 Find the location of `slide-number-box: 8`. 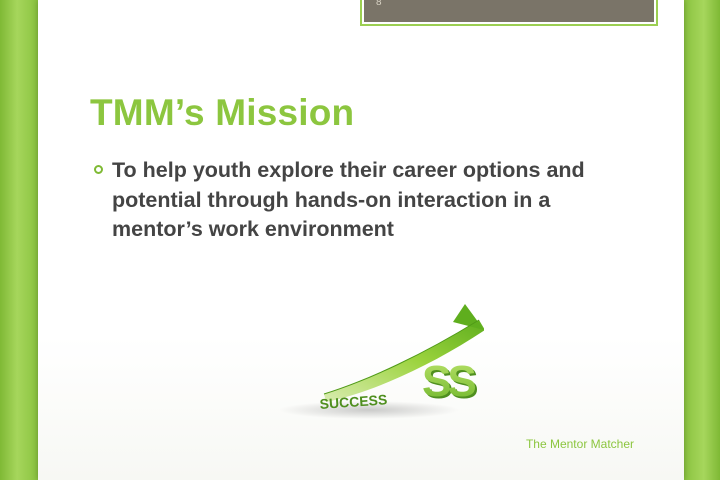

slide-number-box: 8 is located at coordinates (509, 13).